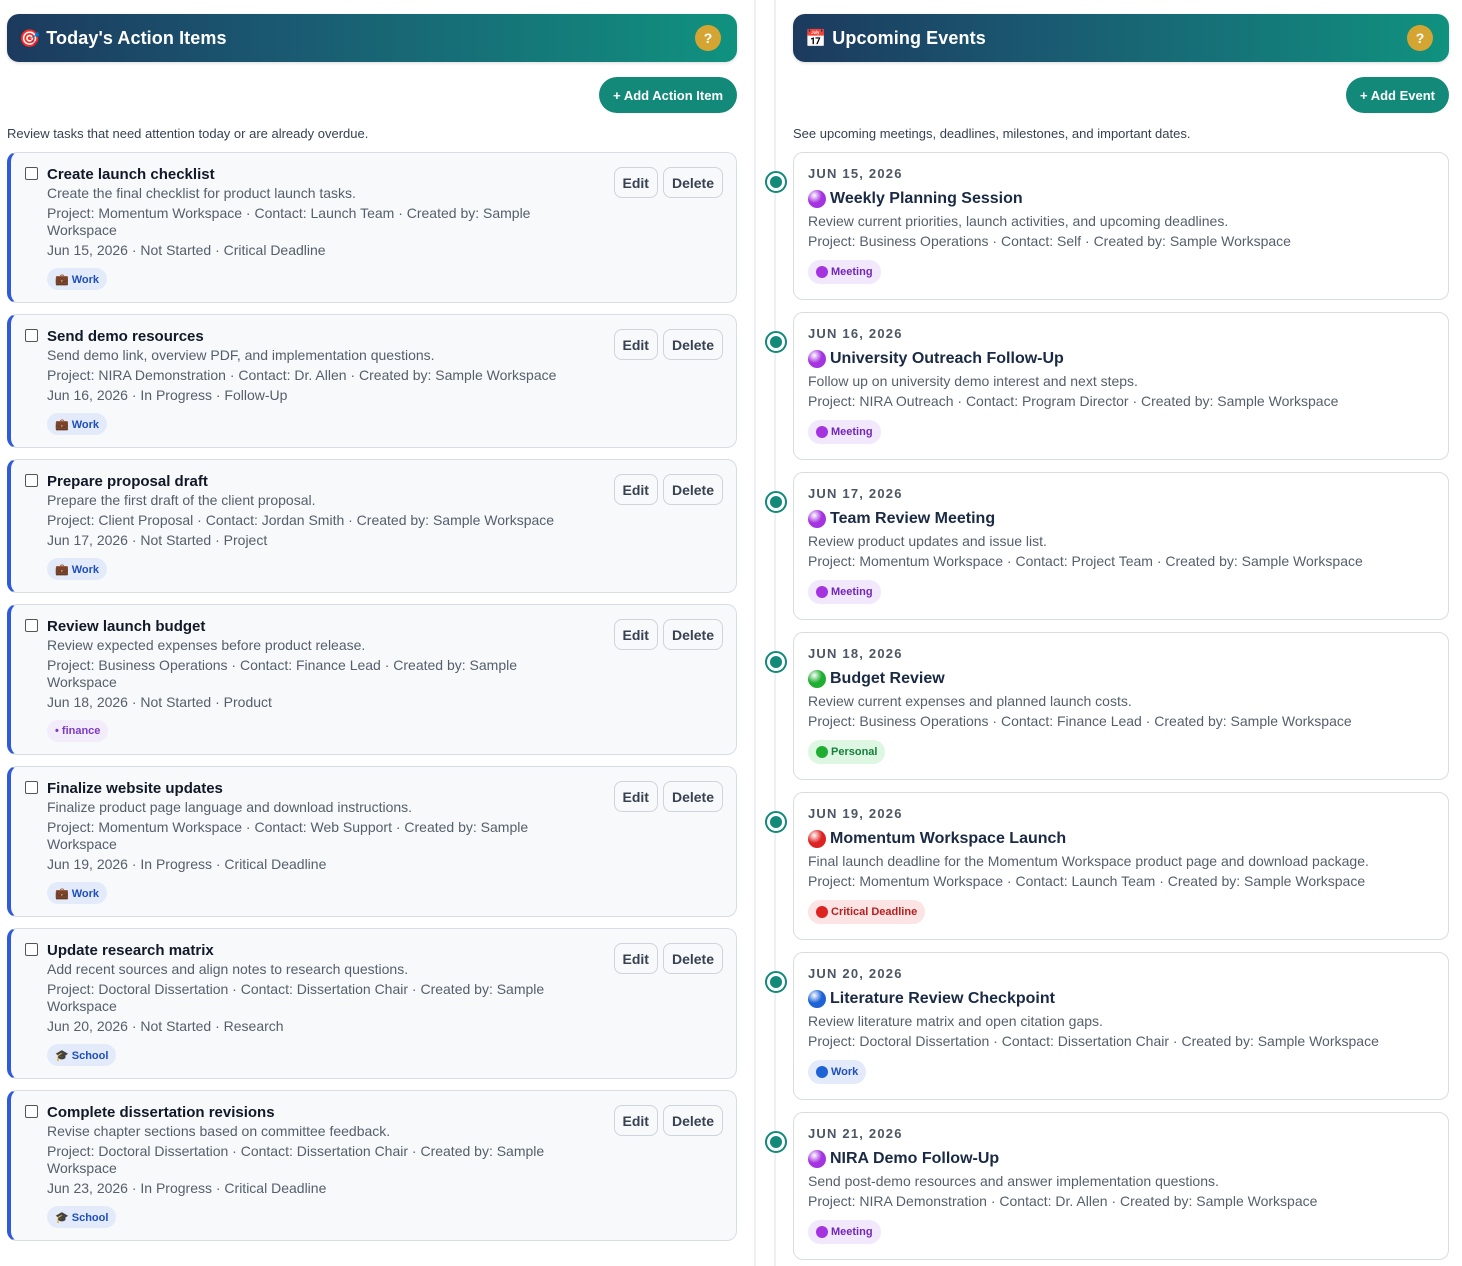 The height and width of the screenshot is (1266, 1462). What do you see at coordinates (909, 37) in the screenshot?
I see `upcoming-events-title: Upcoming Events` at bounding box center [909, 37].